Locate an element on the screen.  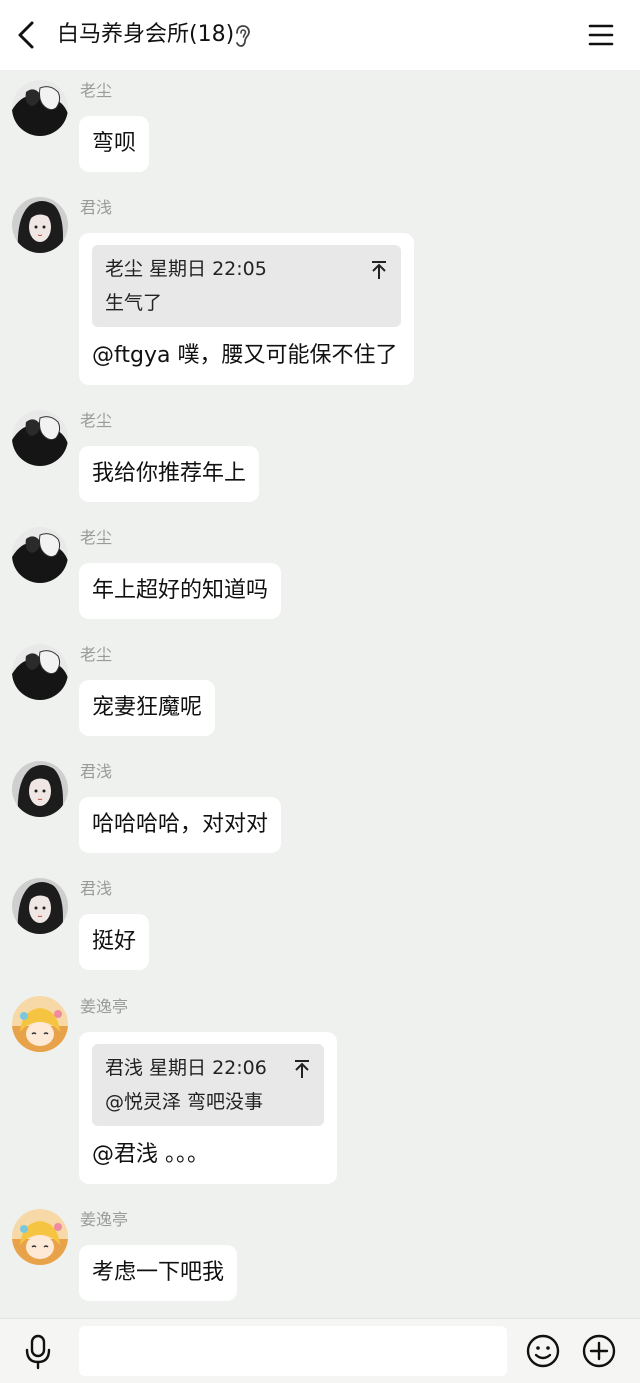
menu-icon is located at coordinates (601, 35).